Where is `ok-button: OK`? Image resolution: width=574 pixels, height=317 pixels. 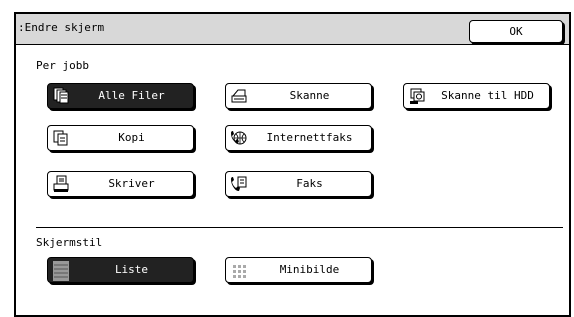
ok-button: OK is located at coordinates (516, 31).